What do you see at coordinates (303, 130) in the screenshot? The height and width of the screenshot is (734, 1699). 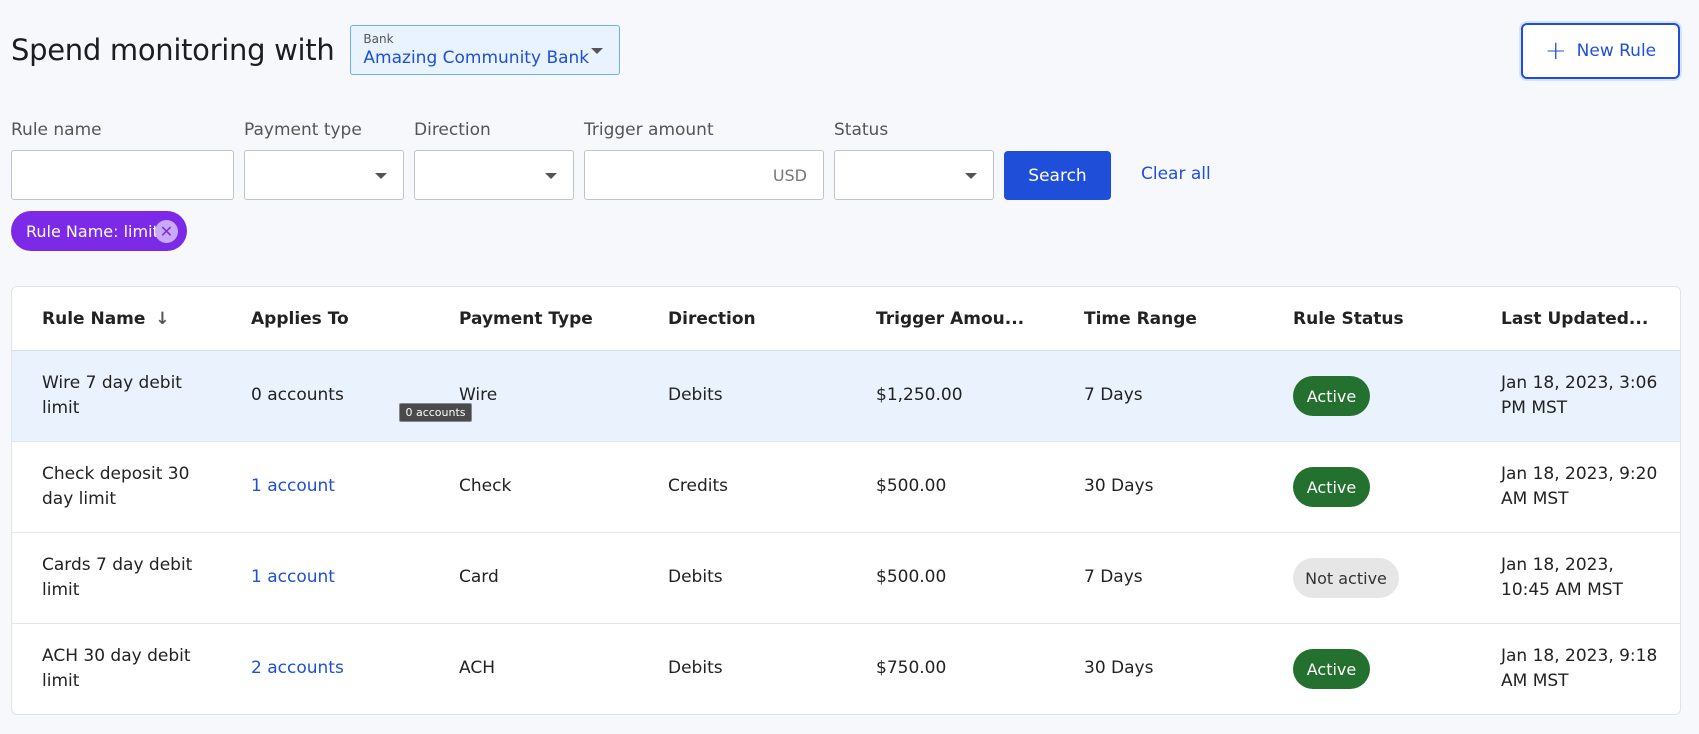 I see `payment-type-label: Payment type` at bounding box center [303, 130].